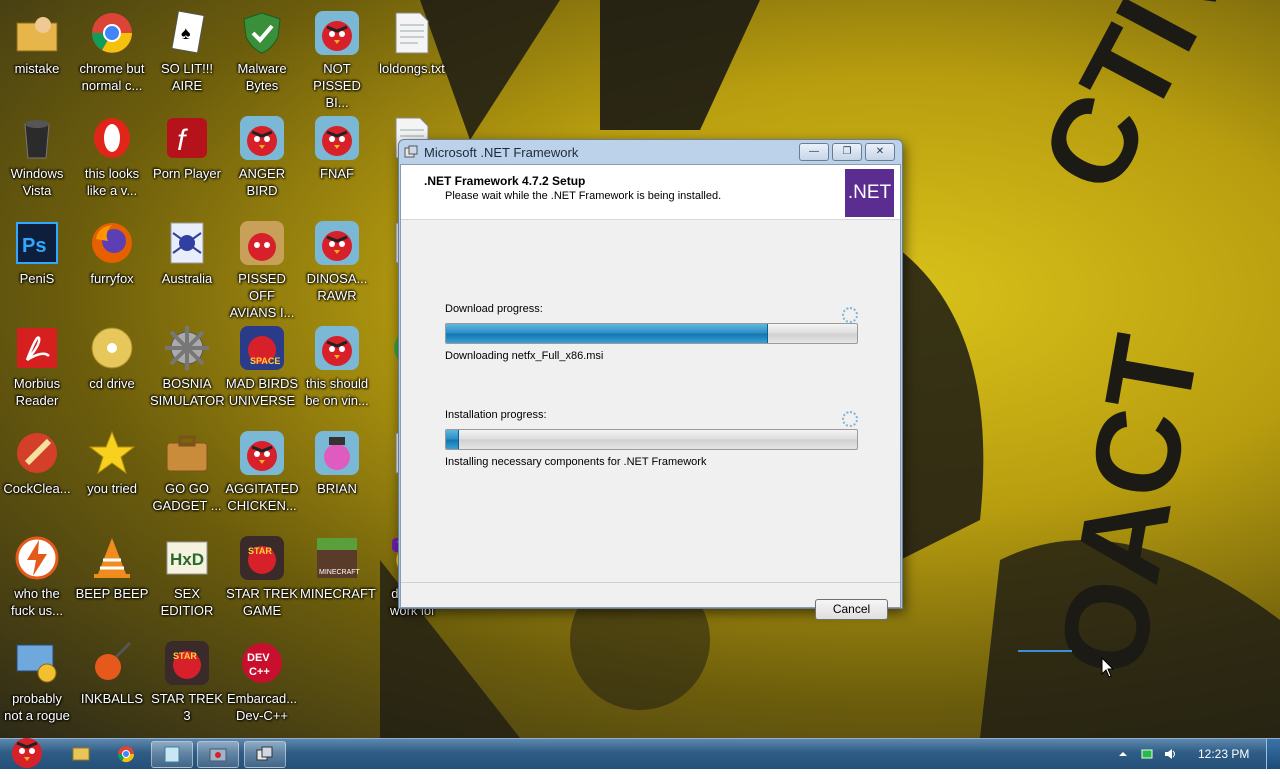 The height and width of the screenshot is (774, 1280). I want to click on recycle-bin-icon, so click(37, 138).